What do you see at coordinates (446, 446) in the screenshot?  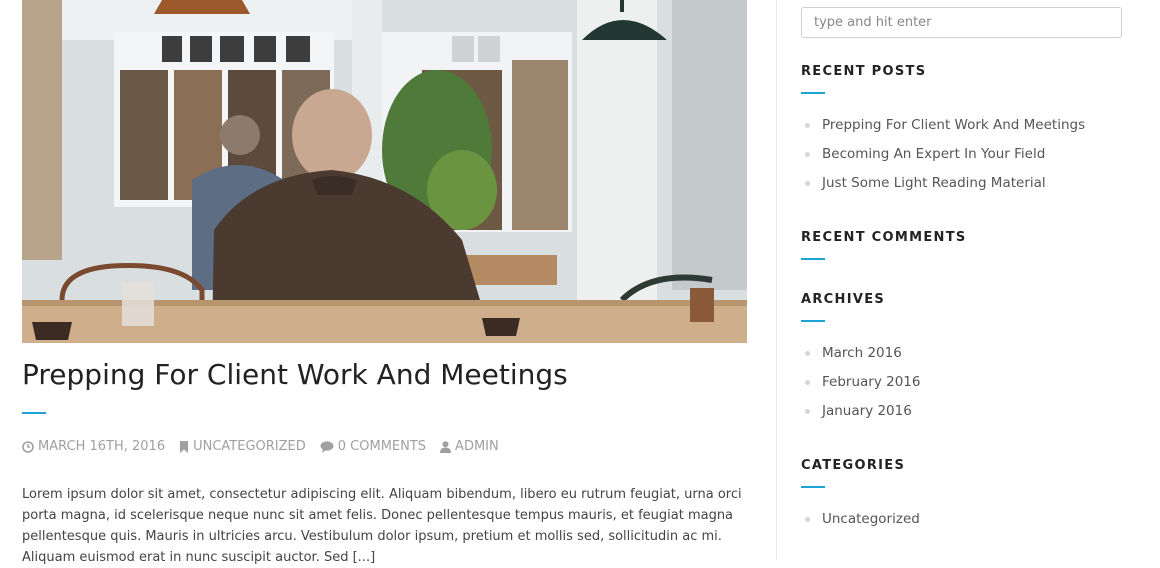 I see `user-icon` at bounding box center [446, 446].